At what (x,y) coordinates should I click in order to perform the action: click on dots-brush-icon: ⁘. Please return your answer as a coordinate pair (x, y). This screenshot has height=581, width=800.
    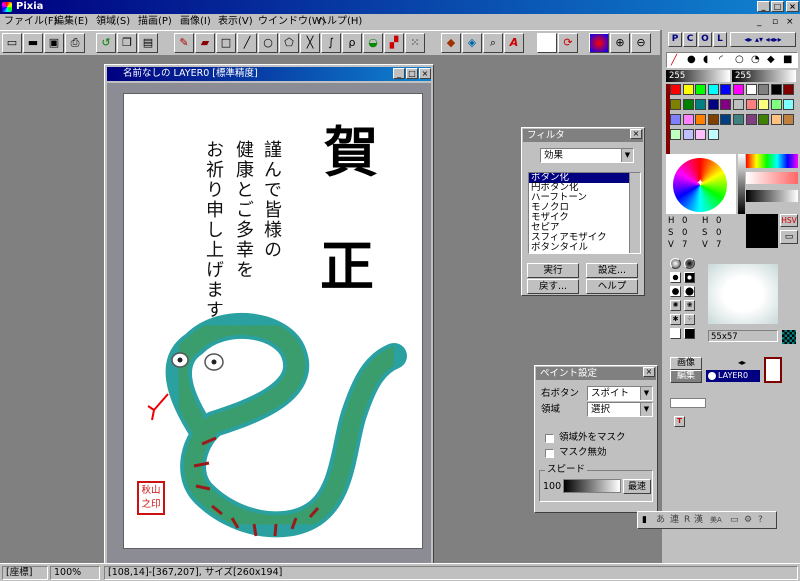
    Looking at the image, I should click on (689, 319).